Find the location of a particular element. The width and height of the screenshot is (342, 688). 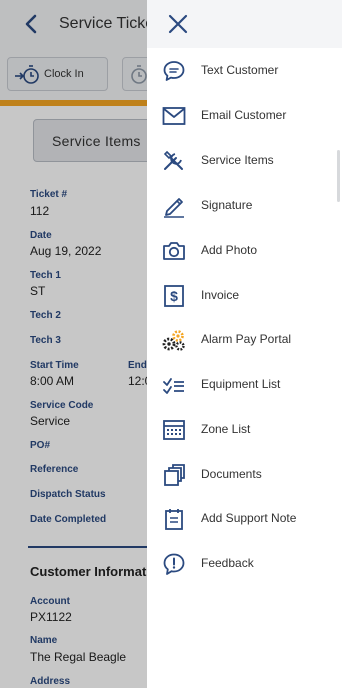

note-icon is located at coordinates (174, 519).